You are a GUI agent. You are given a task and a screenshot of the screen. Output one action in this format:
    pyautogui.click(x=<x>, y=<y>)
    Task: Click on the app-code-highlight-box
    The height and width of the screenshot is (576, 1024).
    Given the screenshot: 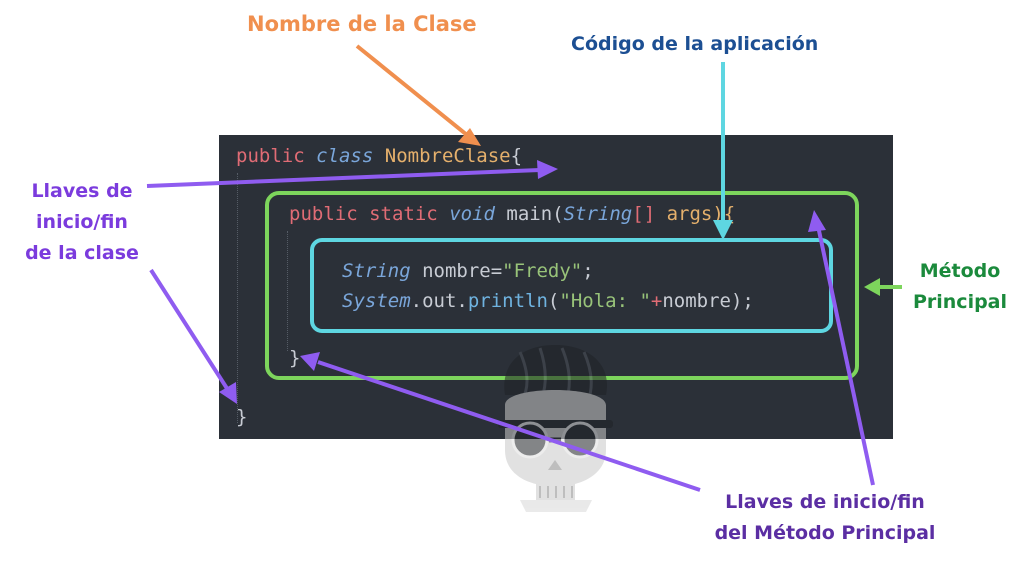 What is the action you would take?
    pyautogui.click(x=571, y=285)
    